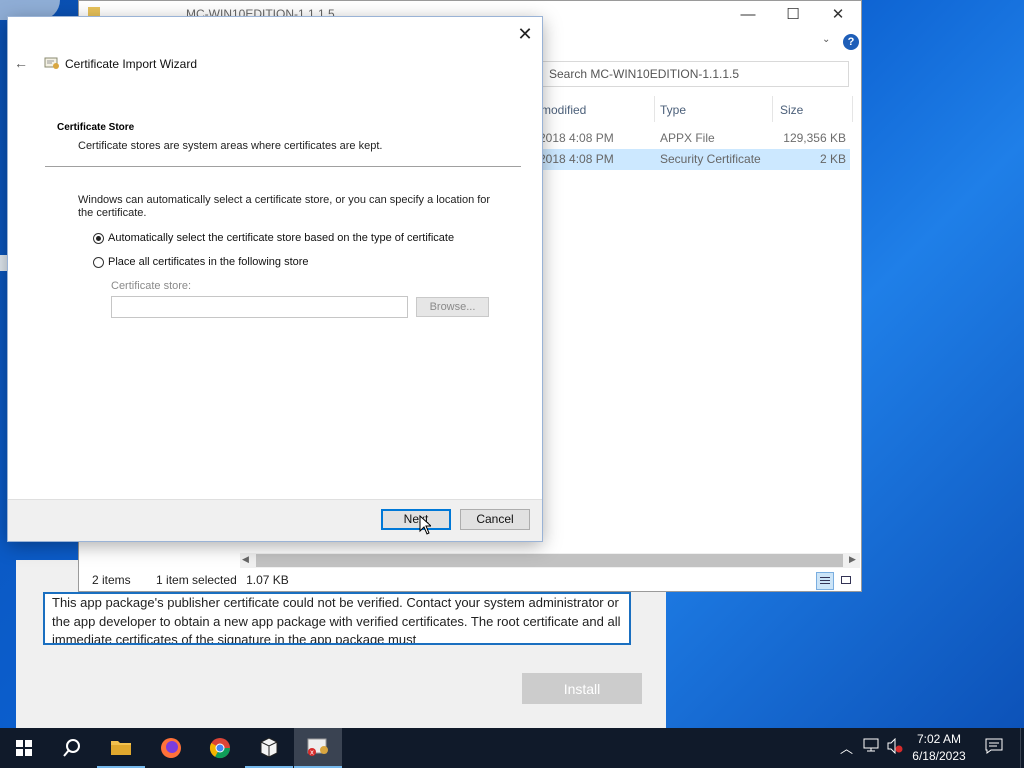 This screenshot has height=768, width=1024. I want to click on action-center-icon, so click(994, 747).